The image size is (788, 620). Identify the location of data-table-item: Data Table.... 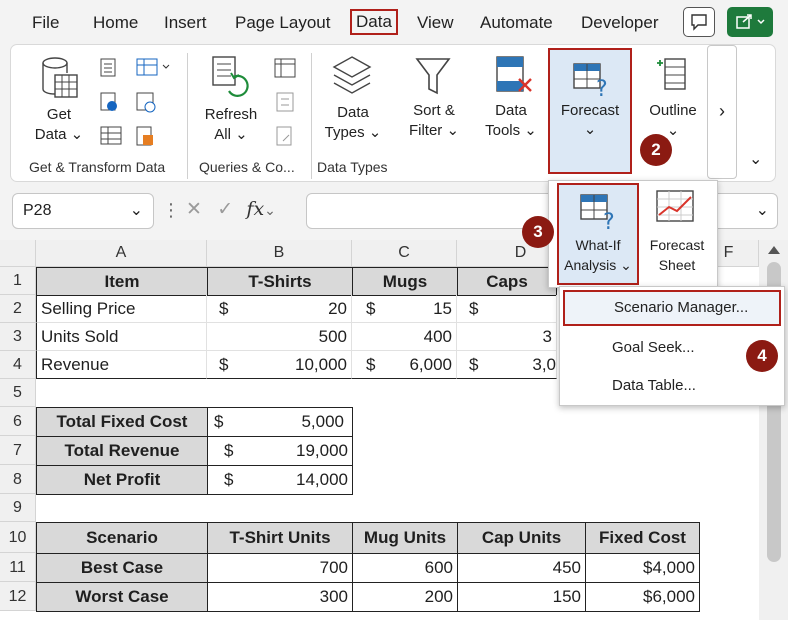
(654, 385).